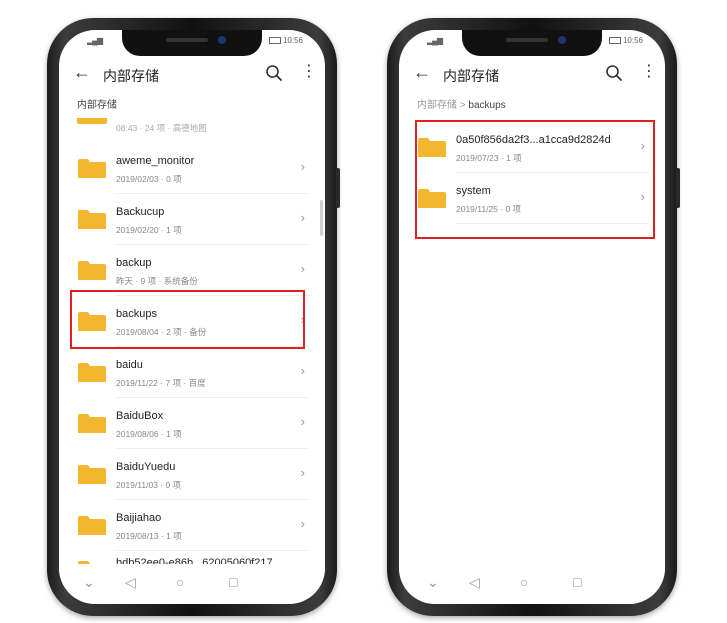 The width and height of the screenshot is (727, 623). Describe the element at coordinates (149, 230) in the screenshot. I see `list-item-meta: 2019/02/20 · 1 项` at that location.